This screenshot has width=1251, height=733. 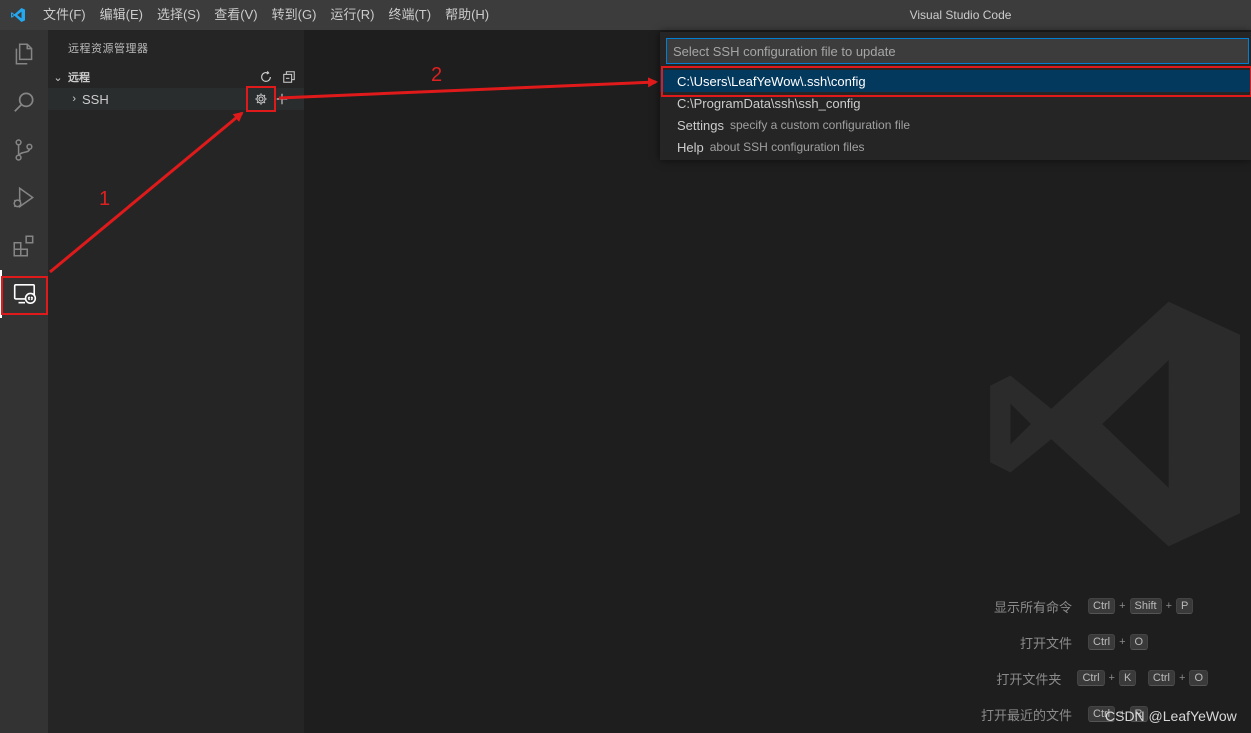 What do you see at coordinates (353, 175) in the screenshot?
I see `annotation-arrows` at bounding box center [353, 175].